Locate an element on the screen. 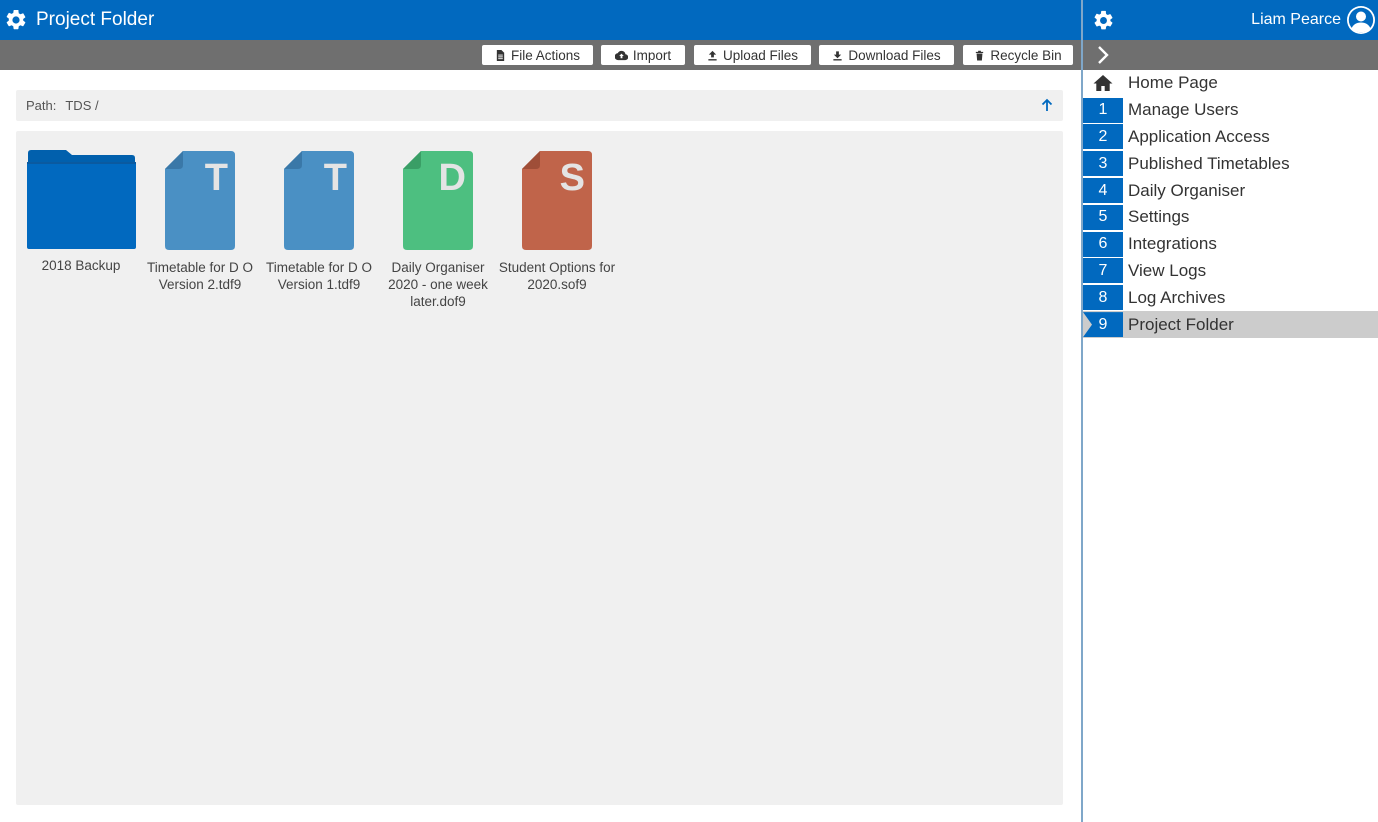  arrow-up-icon is located at coordinates (1047, 105).